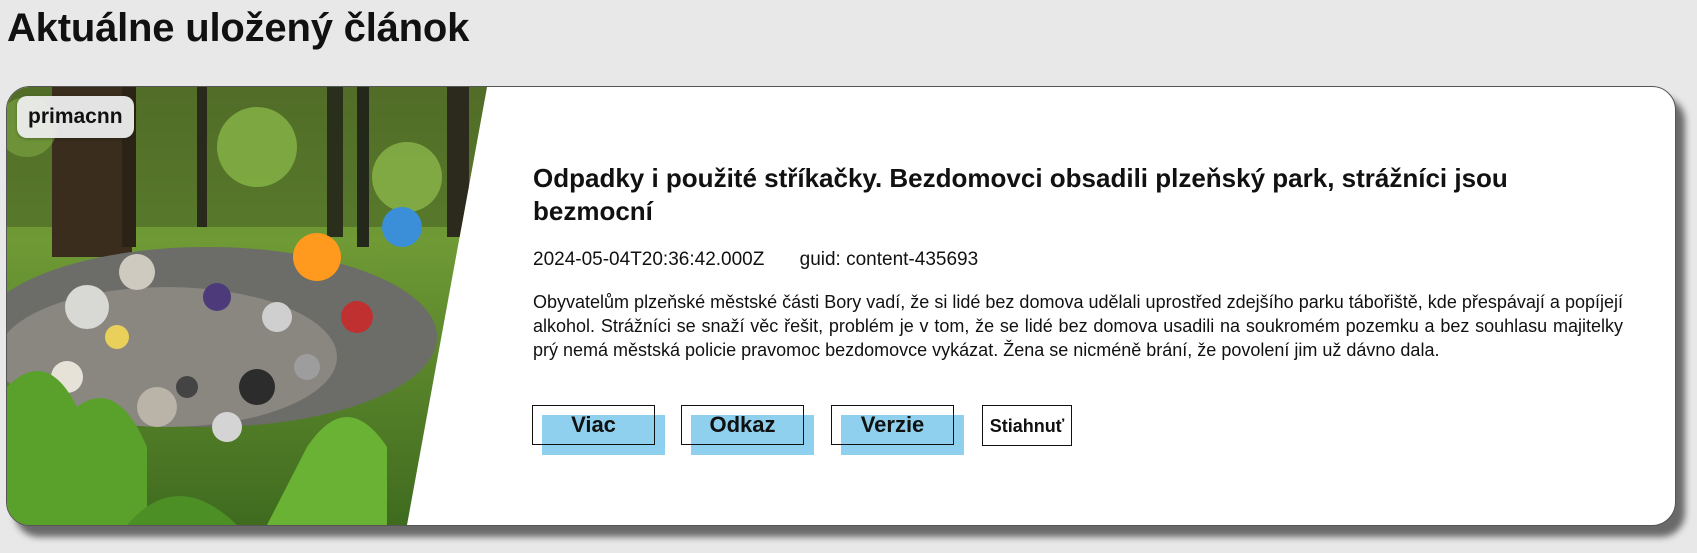 The height and width of the screenshot is (553, 1697). What do you see at coordinates (238, 28) in the screenshot?
I see `page-title: Aktuálne uložený článok` at bounding box center [238, 28].